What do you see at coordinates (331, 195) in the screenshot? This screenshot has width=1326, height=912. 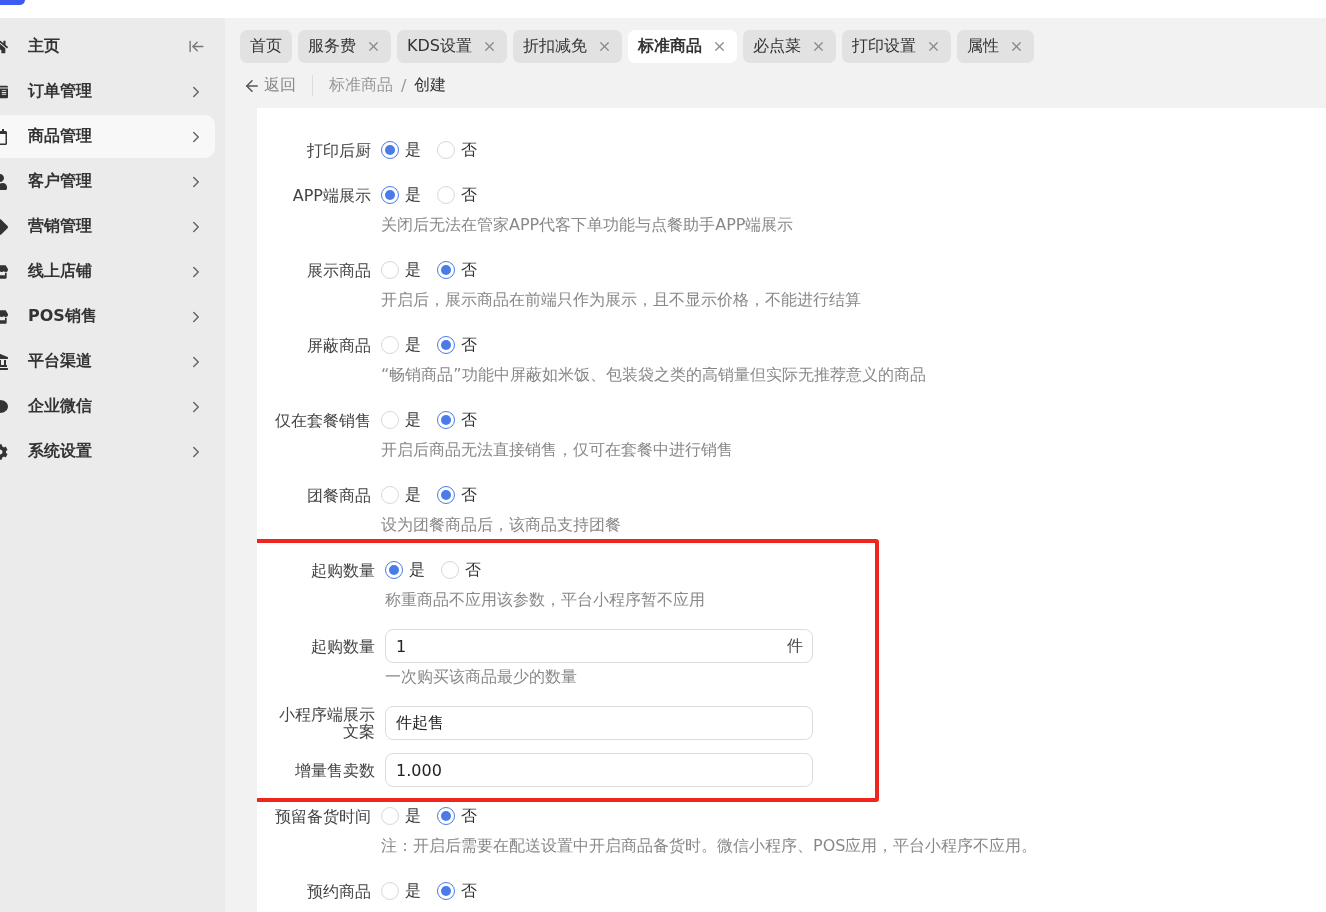 I see `field-label: APP端展示` at bounding box center [331, 195].